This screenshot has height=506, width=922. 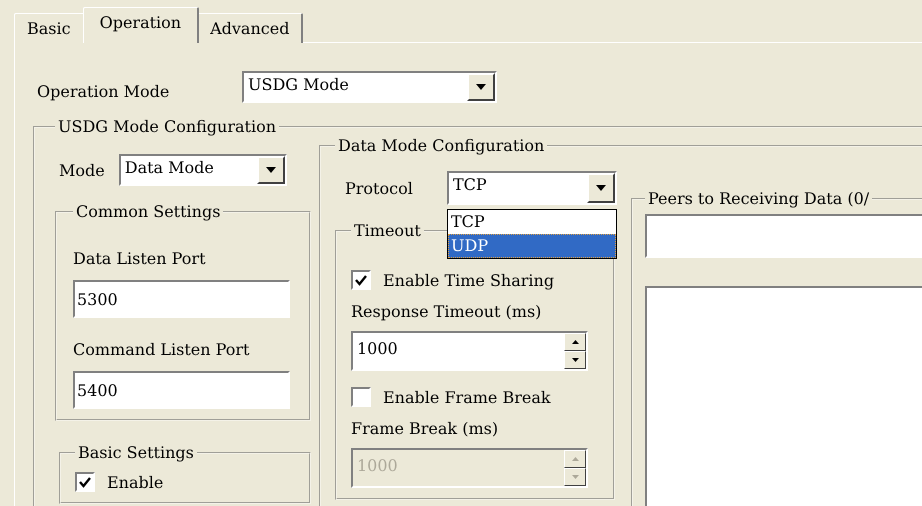 I want to click on spin-down-button, so click(x=575, y=360).